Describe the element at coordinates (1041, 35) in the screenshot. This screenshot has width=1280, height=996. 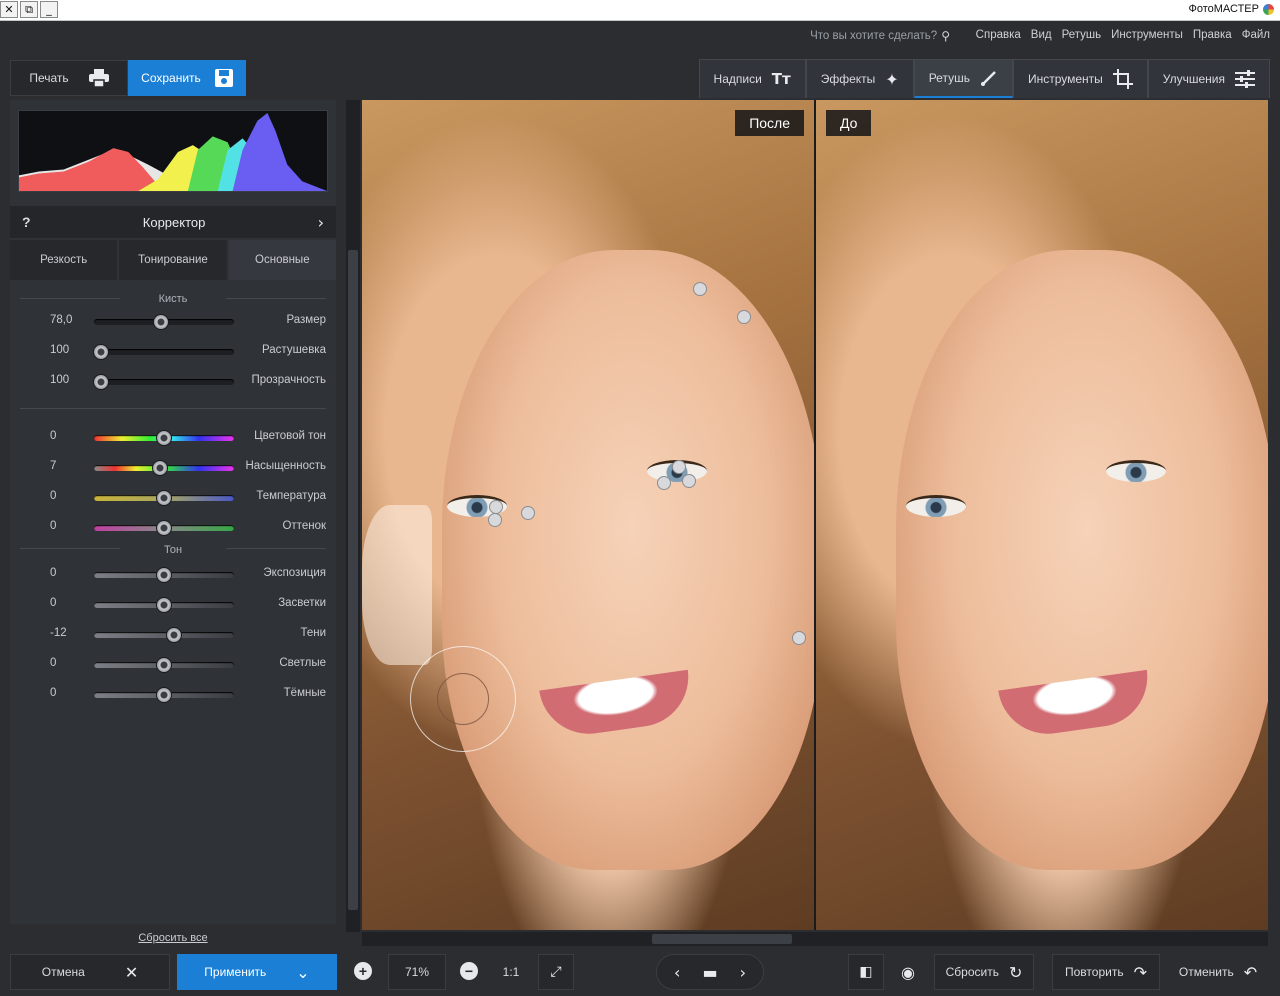
I see `menu-view: Вид` at that location.